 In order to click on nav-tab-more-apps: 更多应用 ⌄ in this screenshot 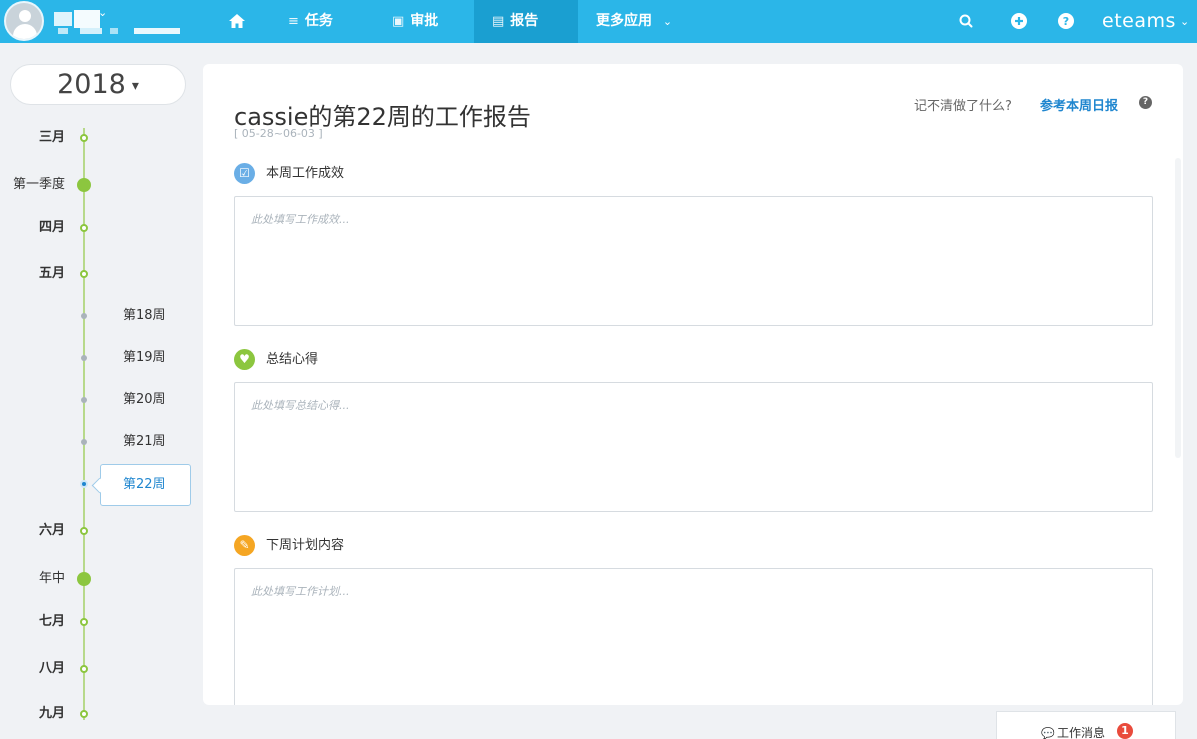, I will do `click(634, 21)`.